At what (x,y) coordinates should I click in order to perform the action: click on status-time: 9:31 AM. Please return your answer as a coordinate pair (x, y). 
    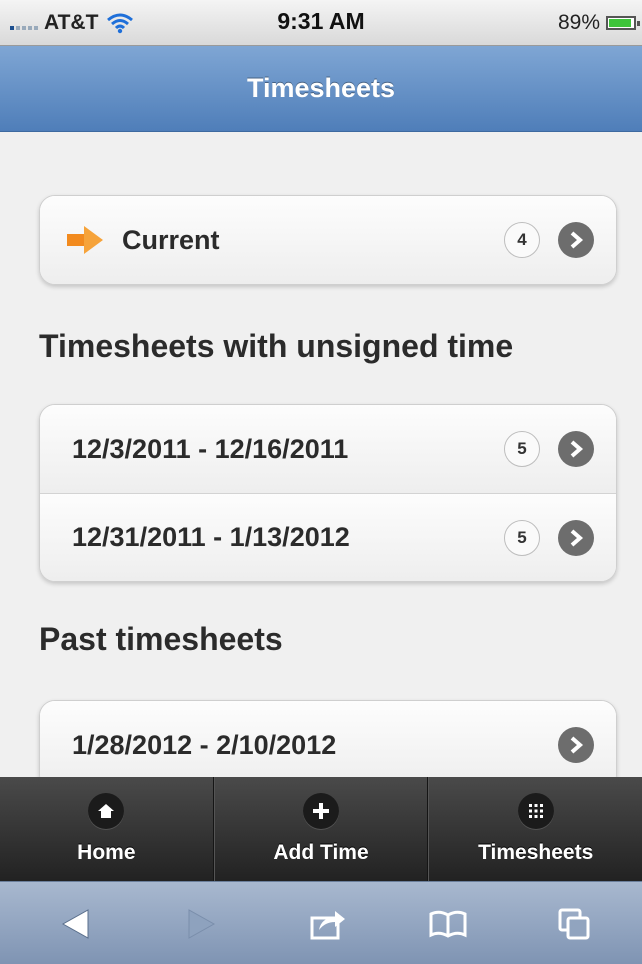
    Looking at the image, I should click on (321, 21).